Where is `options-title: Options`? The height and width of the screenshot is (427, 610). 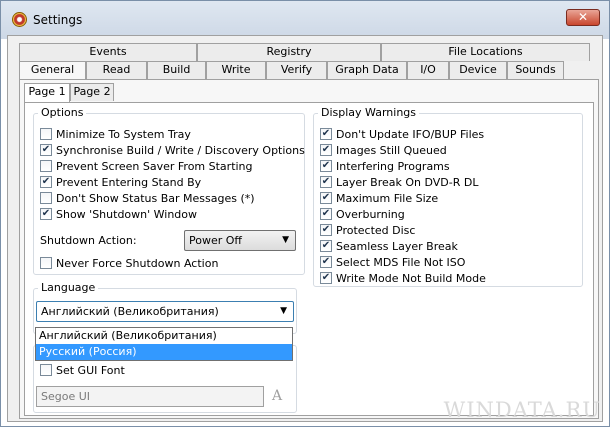
options-title: Options is located at coordinates (62, 112).